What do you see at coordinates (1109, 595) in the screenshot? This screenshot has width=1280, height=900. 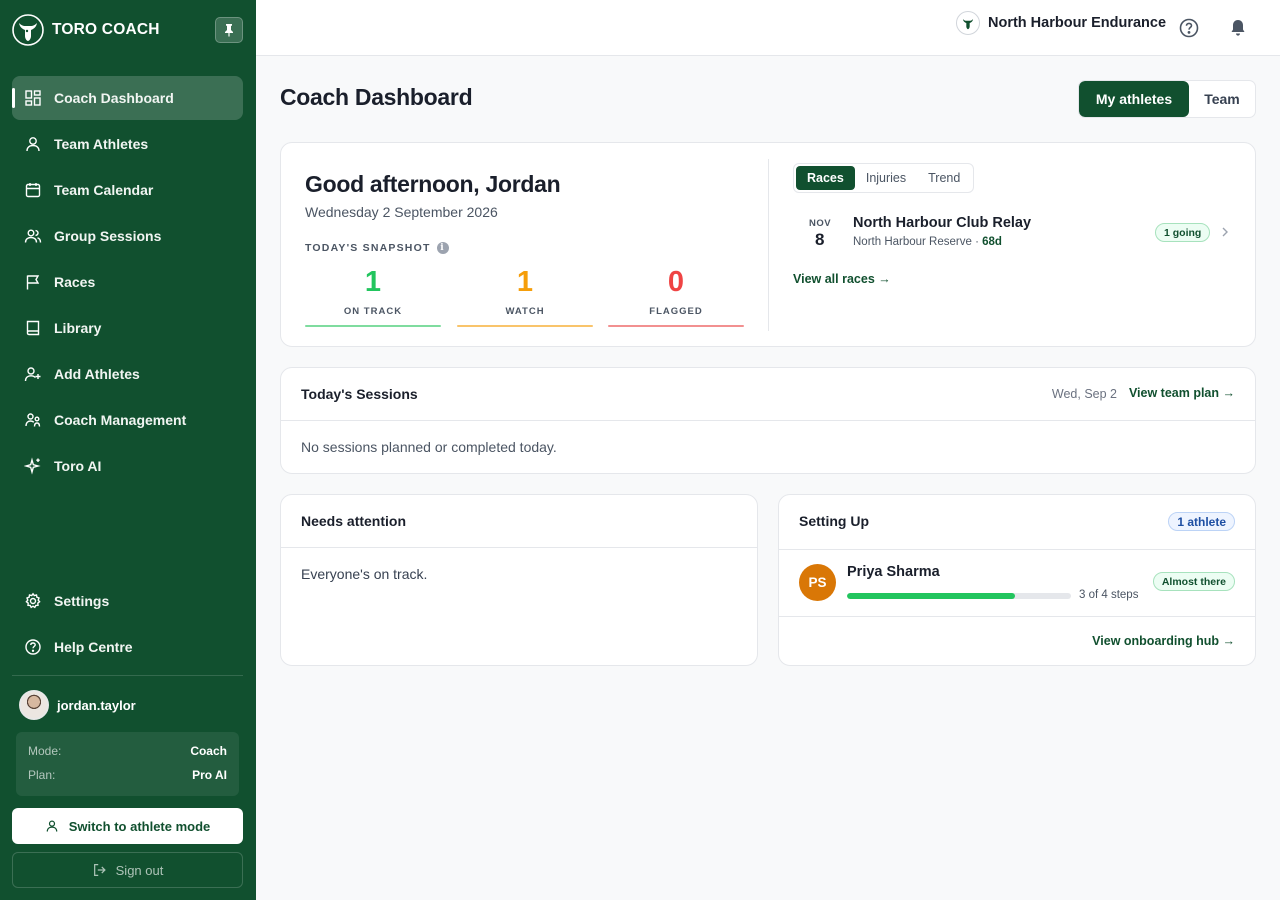 I see `progress-steps: 3 of 4 steps` at bounding box center [1109, 595].